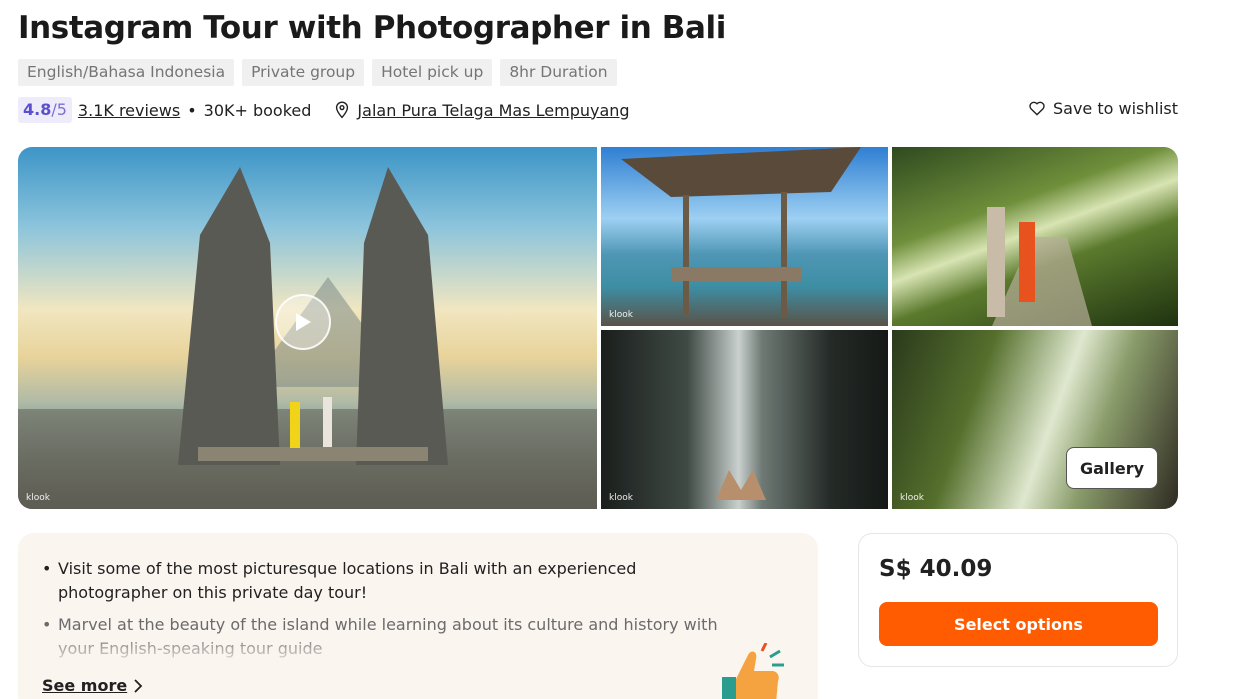 The height and width of the screenshot is (699, 1239). Describe the element at coordinates (753, 671) in the screenshot. I see `thumbs-up-icon` at that location.